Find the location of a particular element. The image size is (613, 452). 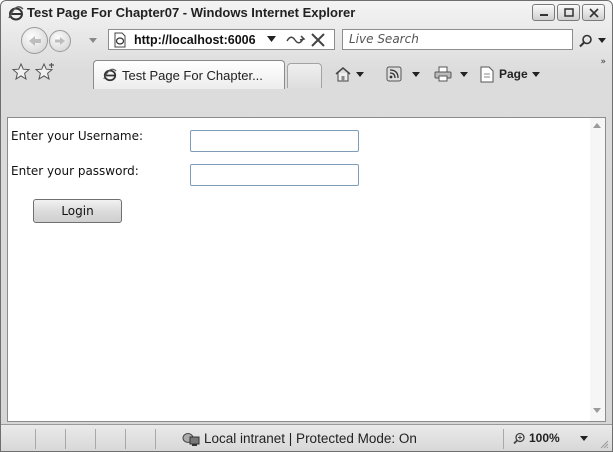

search-input: Live Search is located at coordinates (457, 39).